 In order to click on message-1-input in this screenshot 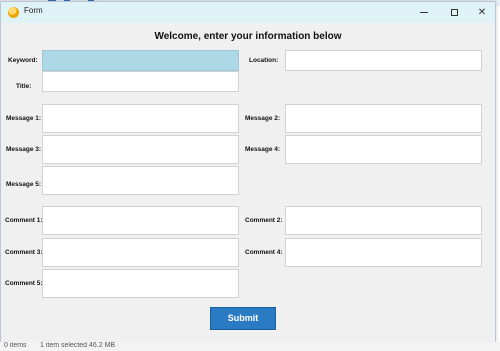, I will do `click(140, 118)`.